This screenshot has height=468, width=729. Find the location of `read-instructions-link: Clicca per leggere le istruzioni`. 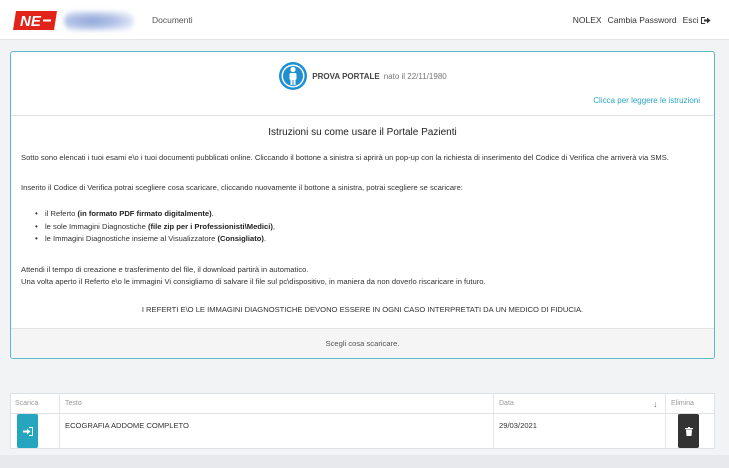

read-instructions-link: Clicca per leggere le istruzioni is located at coordinates (646, 100).